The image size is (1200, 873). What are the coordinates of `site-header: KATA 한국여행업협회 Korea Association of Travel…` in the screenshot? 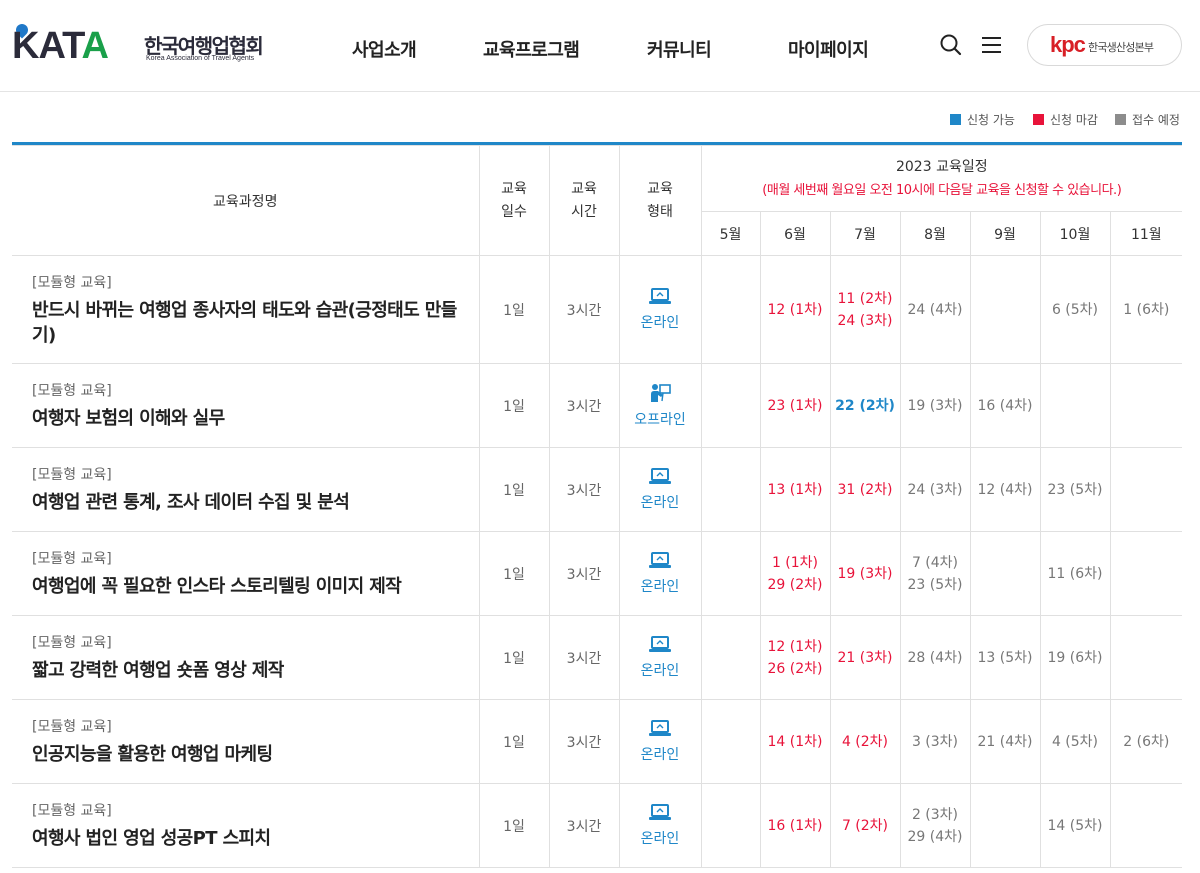 It's located at (600, 46).